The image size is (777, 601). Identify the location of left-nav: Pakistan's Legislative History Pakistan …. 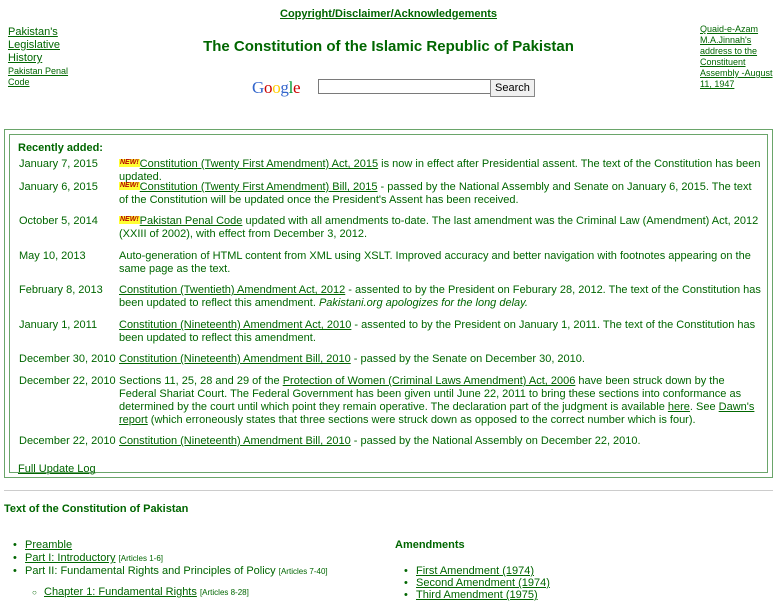
(48, 57).